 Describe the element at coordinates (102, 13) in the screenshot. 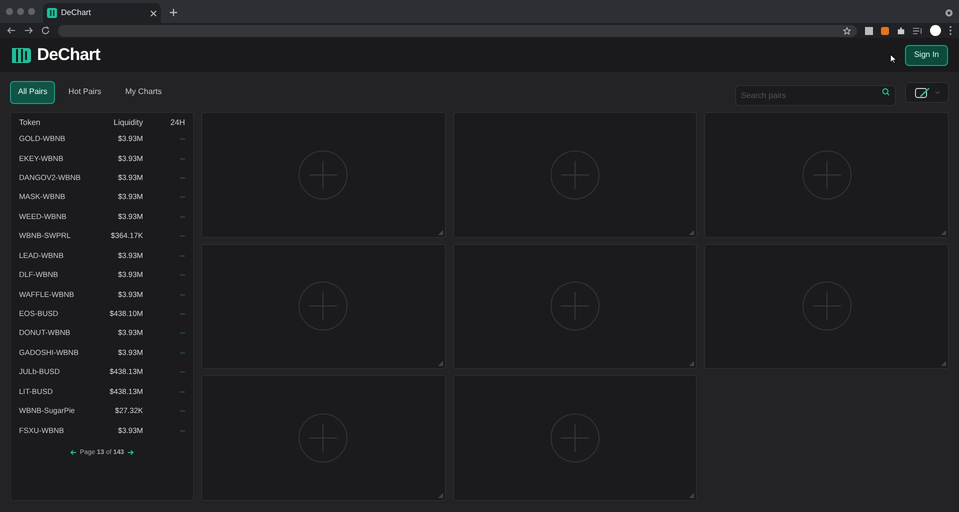

I see `browser-tab: DeChart` at that location.